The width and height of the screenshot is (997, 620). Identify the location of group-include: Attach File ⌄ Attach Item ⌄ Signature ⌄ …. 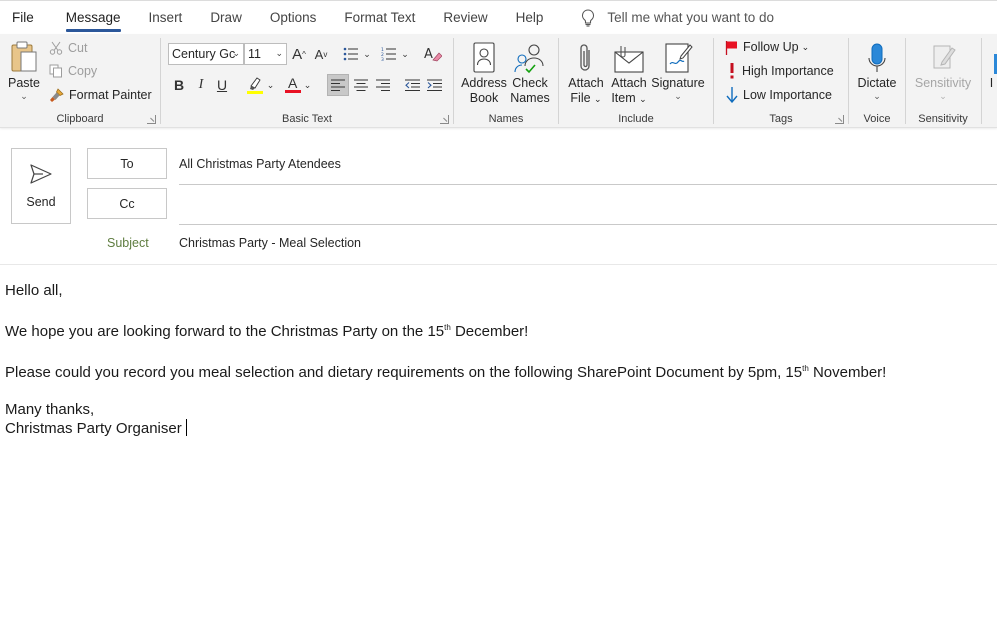
(636, 81).